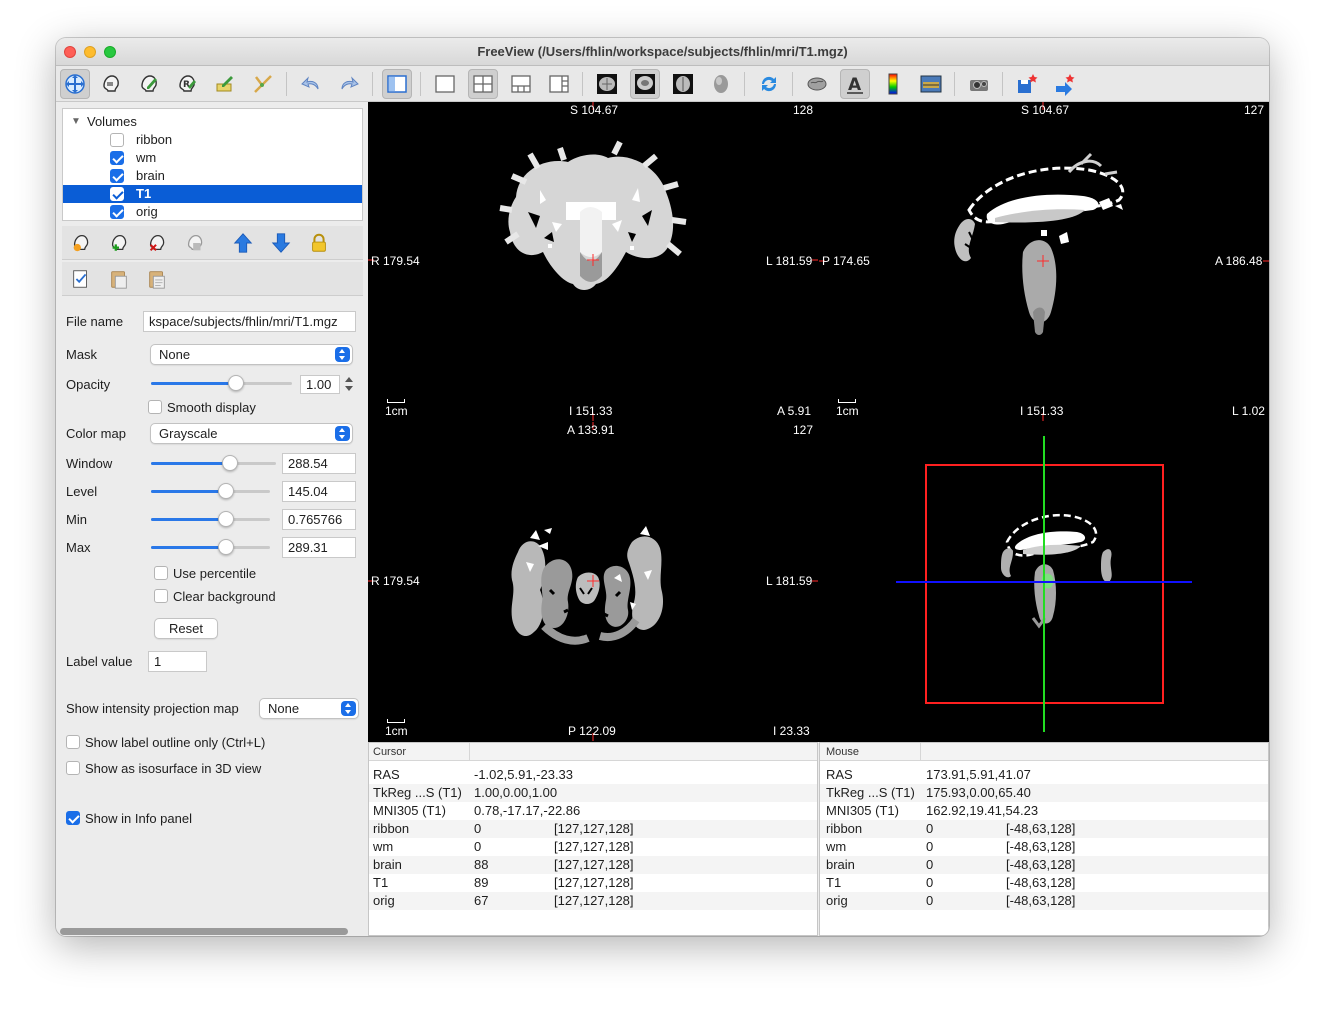 The width and height of the screenshot is (1325, 1012). I want to click on snapshot-button, so click(979, 84).